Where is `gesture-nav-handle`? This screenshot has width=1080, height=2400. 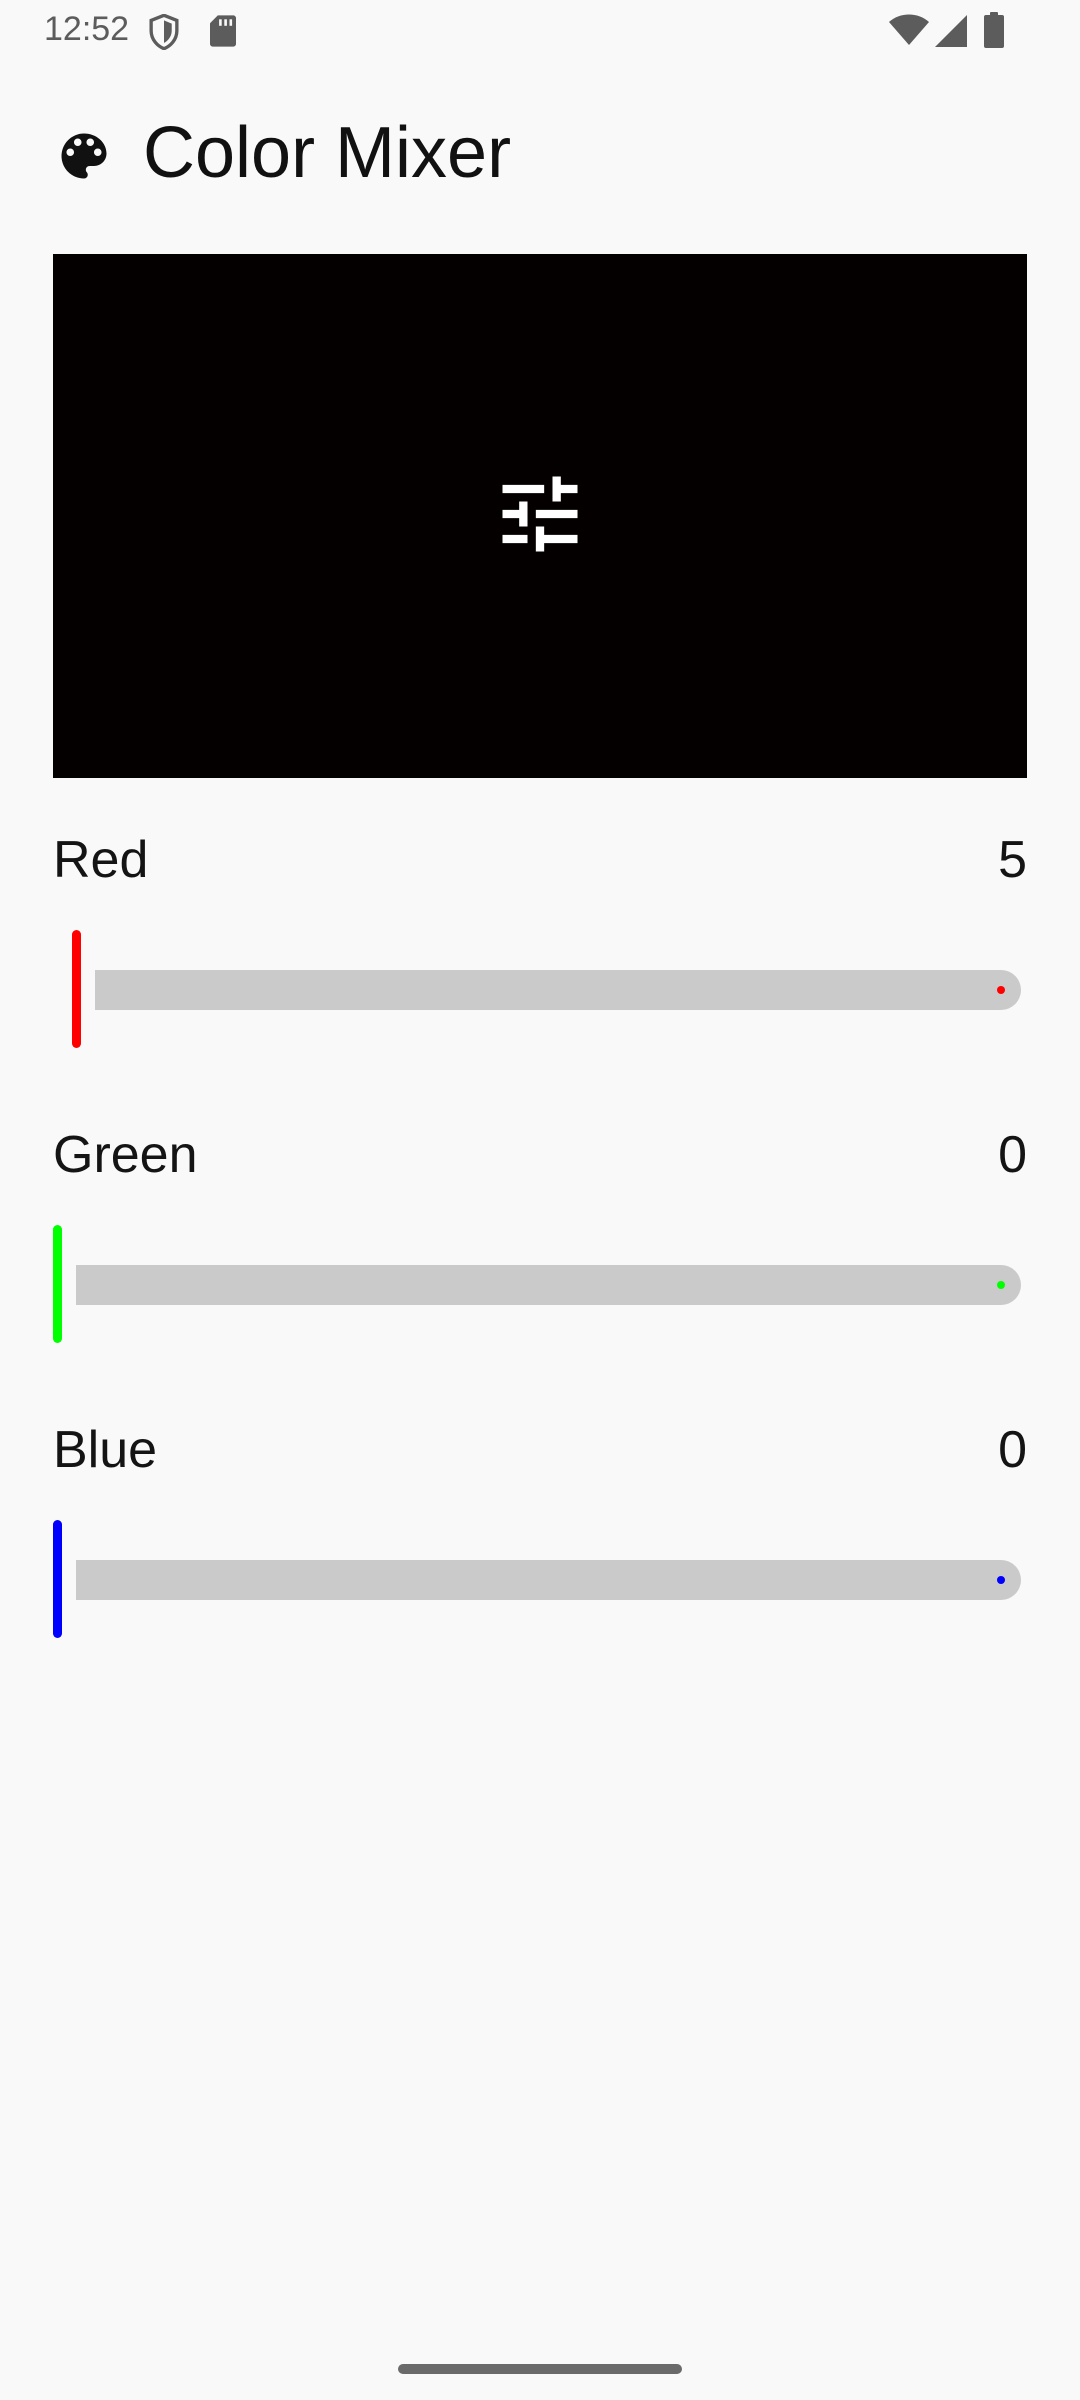
gesture-nav-handle is located at coordinates (540, 2369).